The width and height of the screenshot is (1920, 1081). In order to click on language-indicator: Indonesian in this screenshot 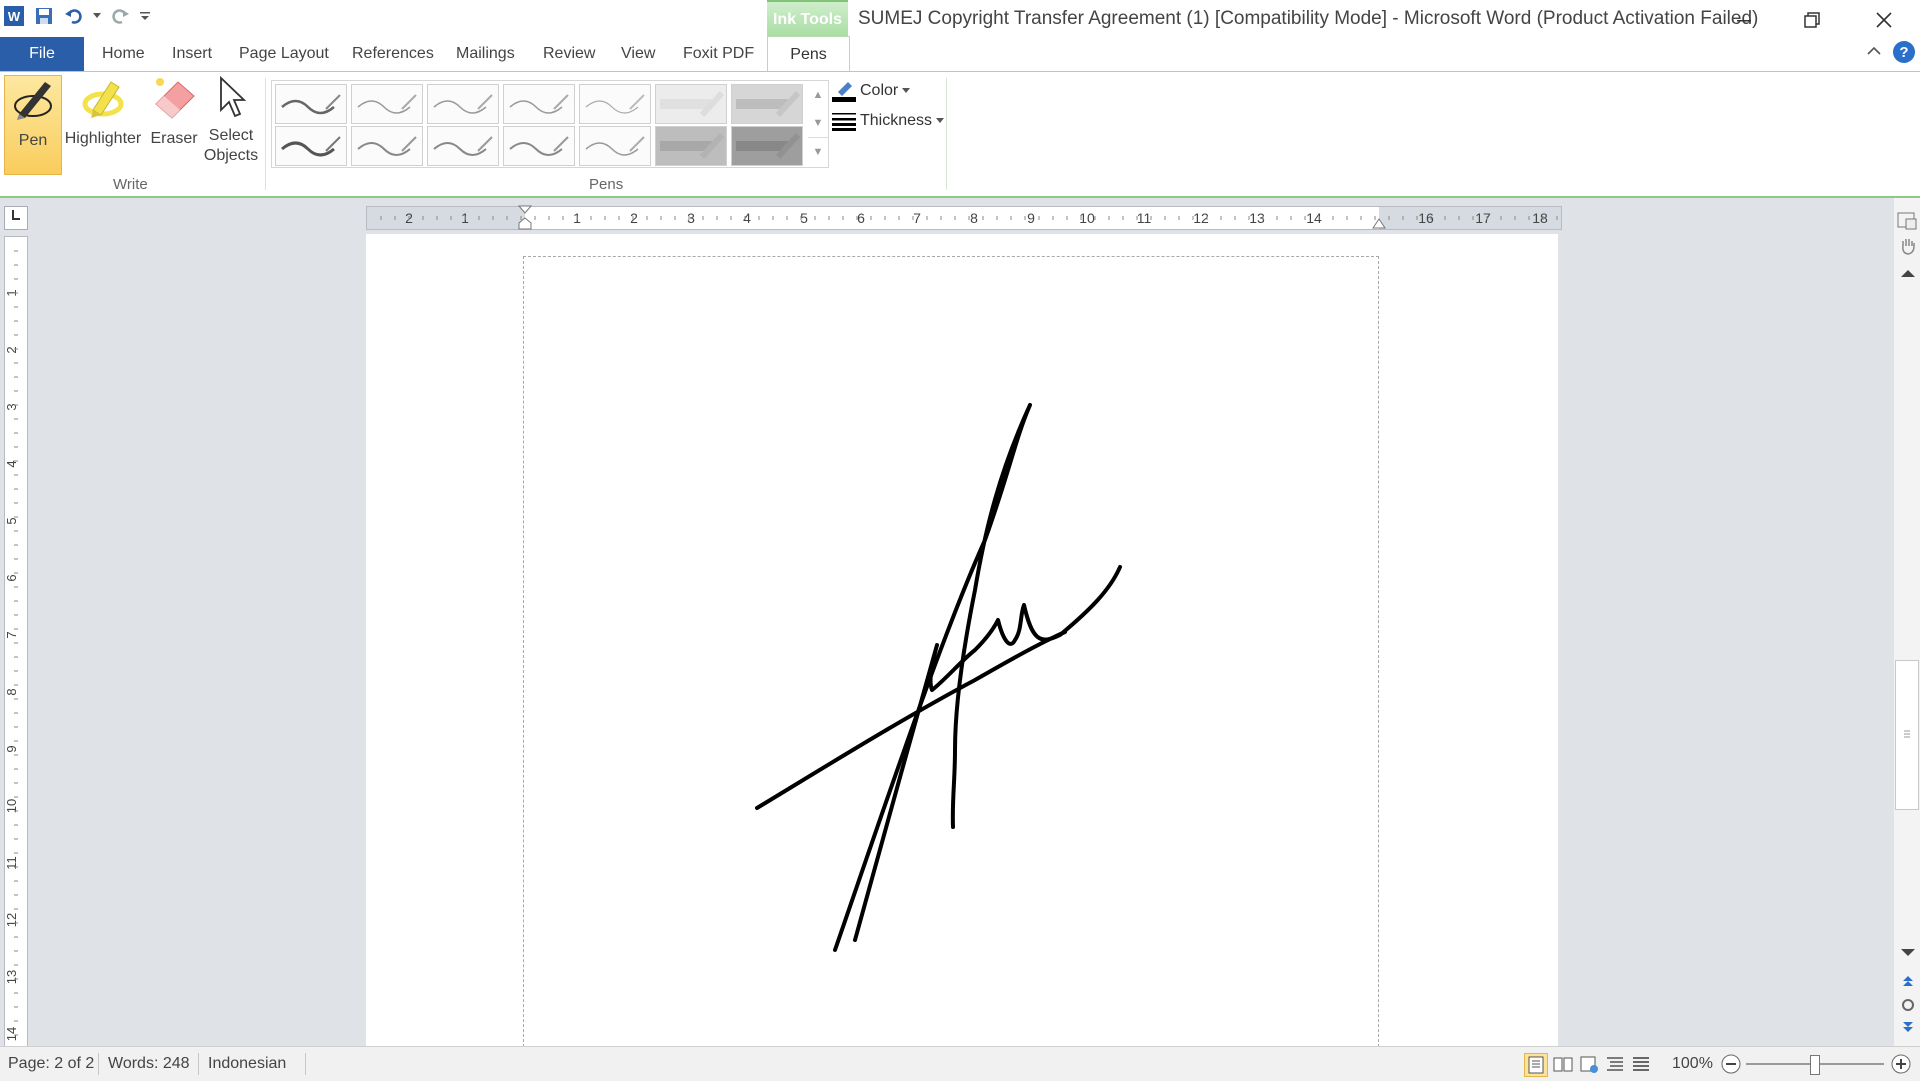, I will do `click(247, 1064)`.